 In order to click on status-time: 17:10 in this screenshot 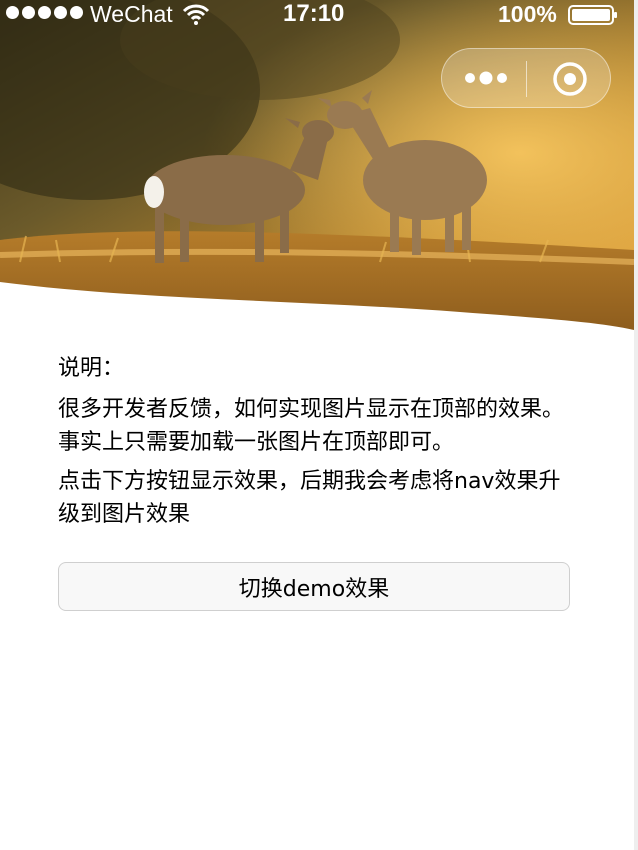, I will do `click(314, 13)`.